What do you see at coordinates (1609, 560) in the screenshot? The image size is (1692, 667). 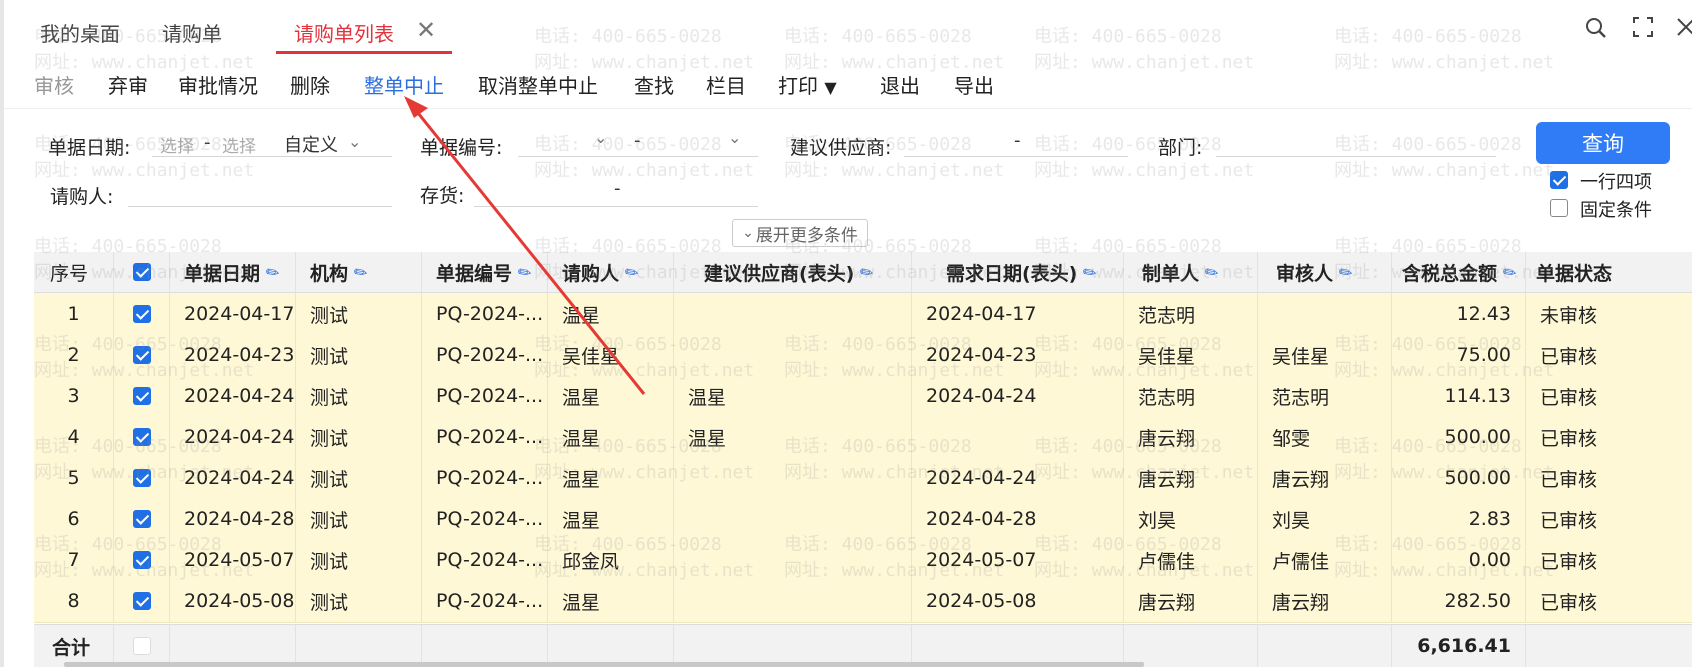 I see `cell-status: 已审核` at bounding box center [1609, 560].